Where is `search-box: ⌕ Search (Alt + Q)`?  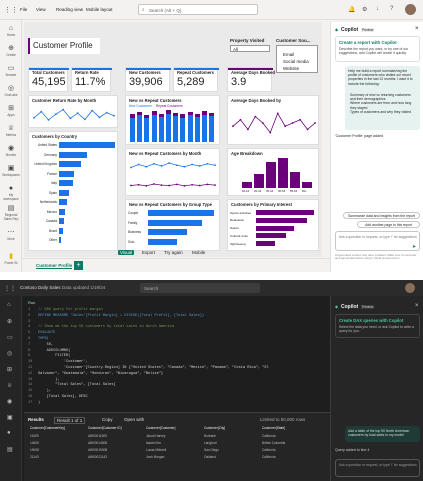
search-box: ⌕ Search (Alt + Q) is located at coordinates (198, 9).